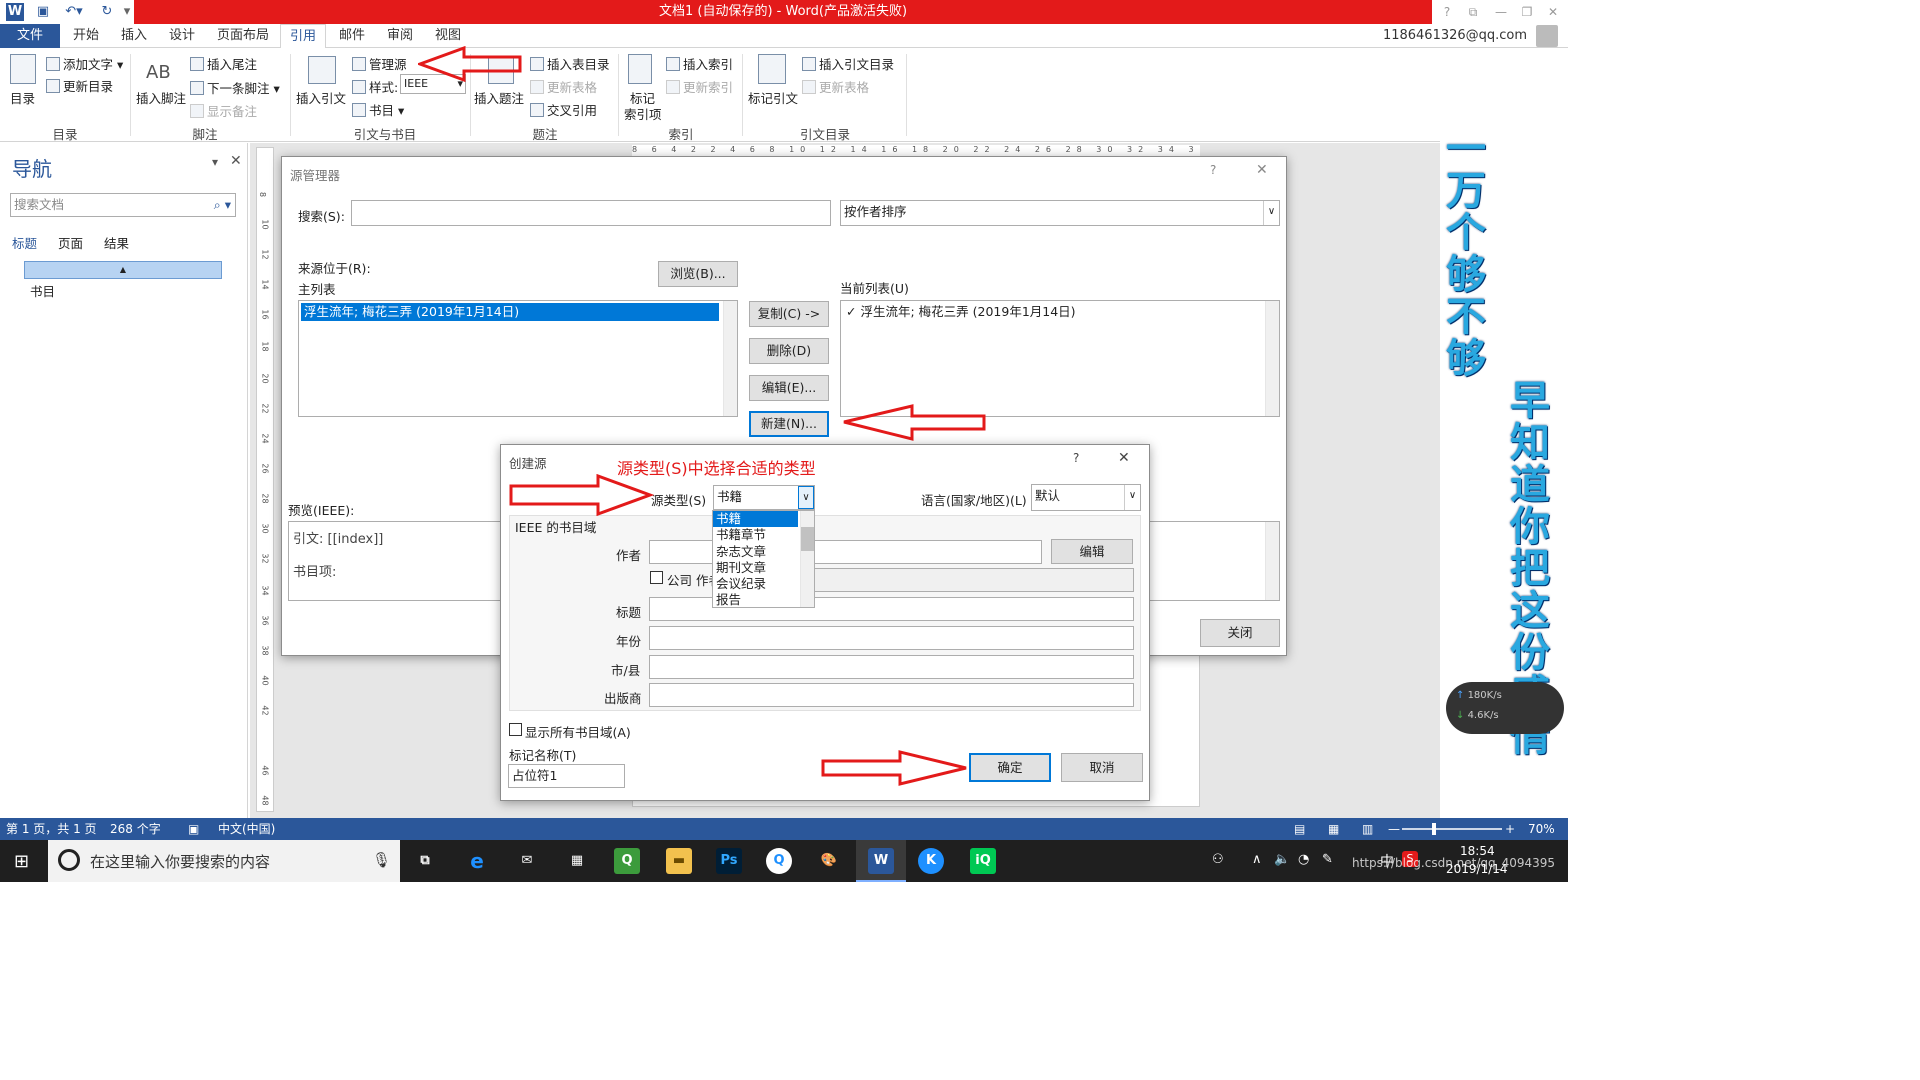 The width and height of the screenshot is (1920, 1080). Describe the element at coordinates (972, 580) in the screenshot. I see `corporate-author-input` at that location.